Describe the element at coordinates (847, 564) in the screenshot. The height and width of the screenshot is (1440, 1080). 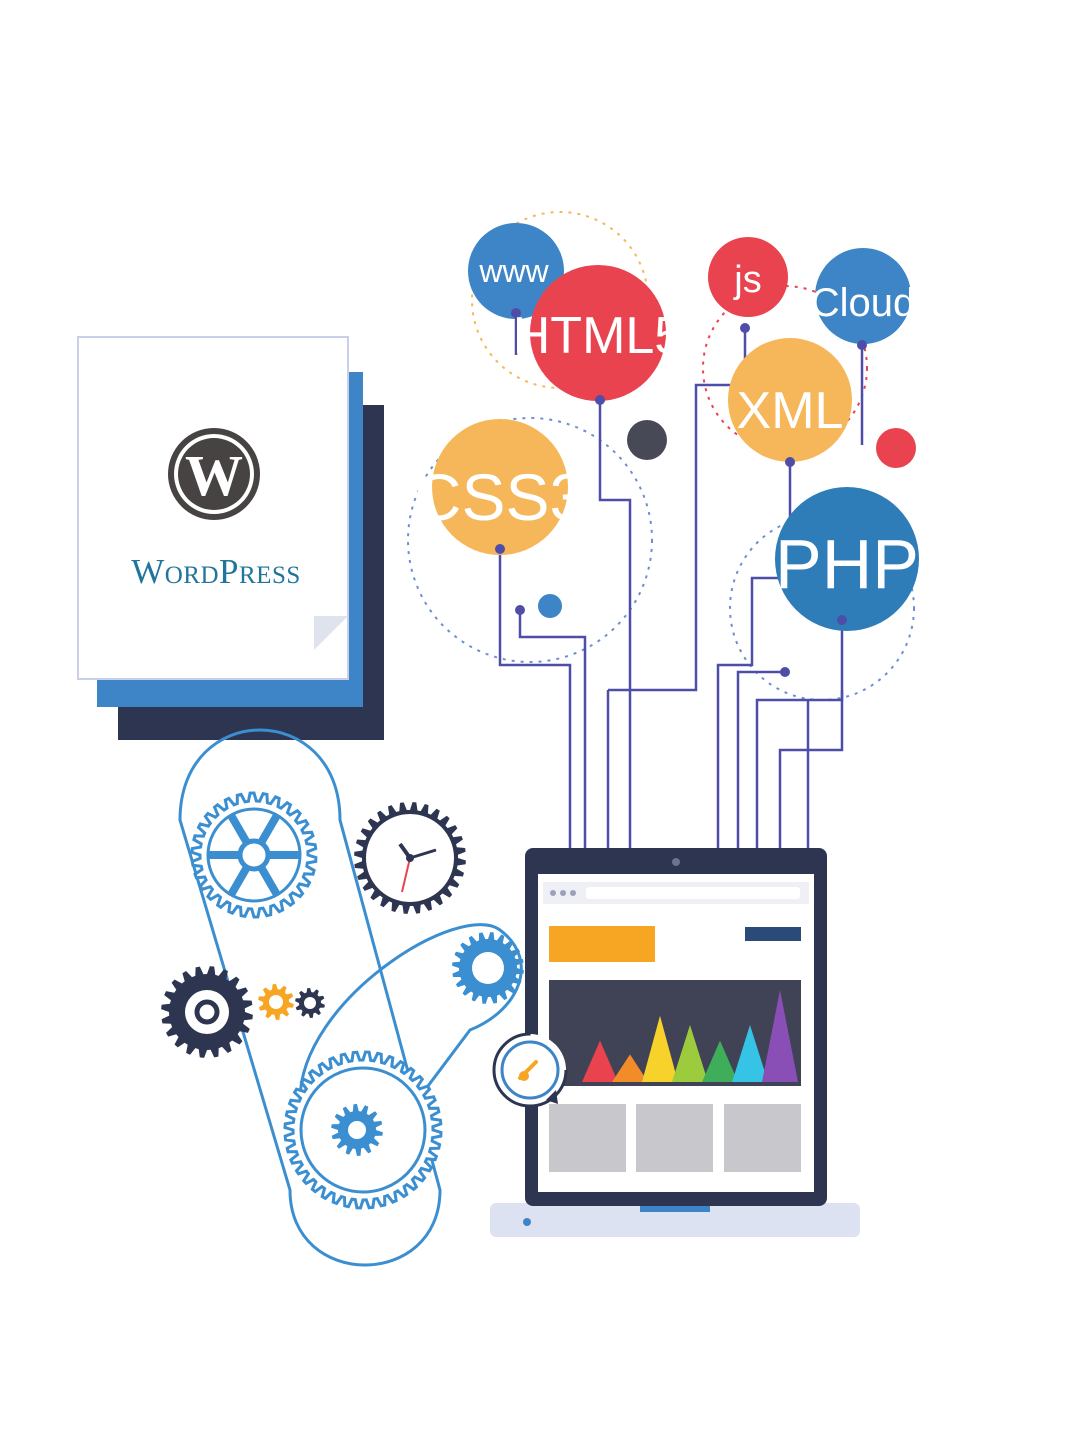
I see `bubble-php-label: PHP` at that location.